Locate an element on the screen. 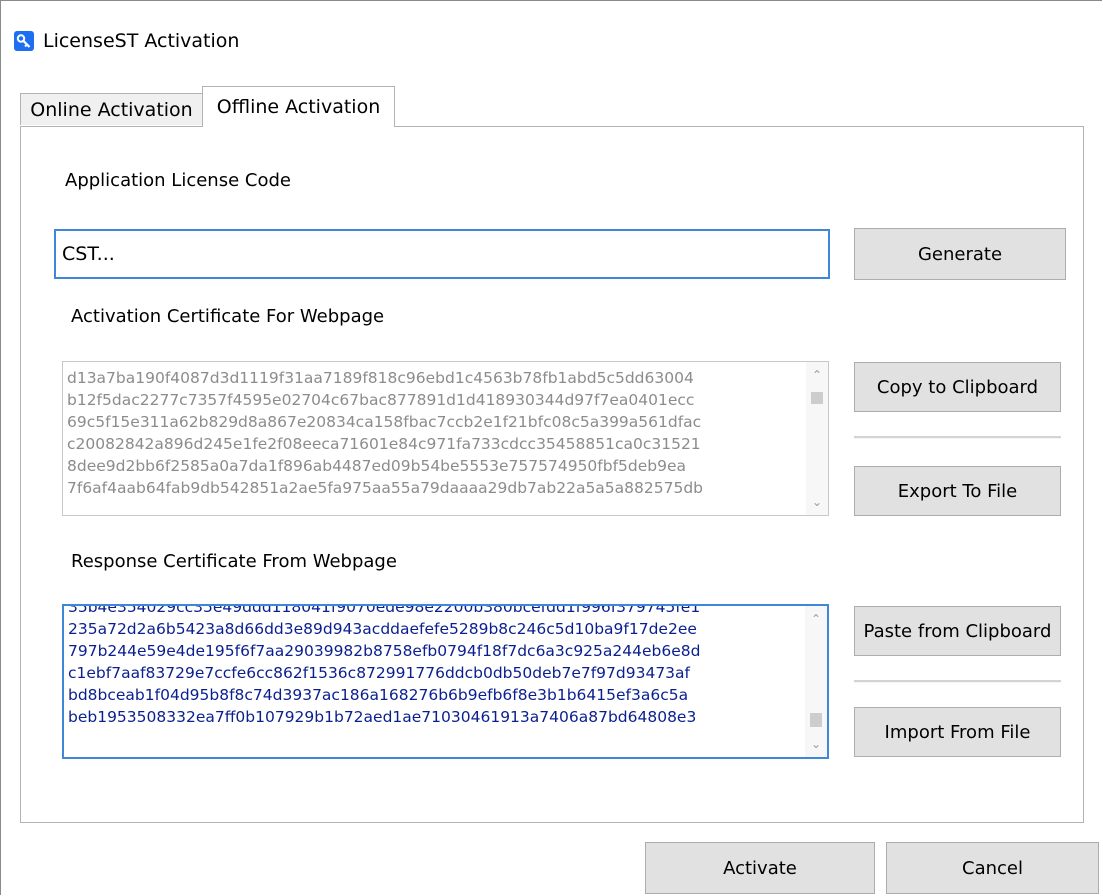  response-certificate-label: Response Certificate From Webpage is located at coordinates (234, 561).